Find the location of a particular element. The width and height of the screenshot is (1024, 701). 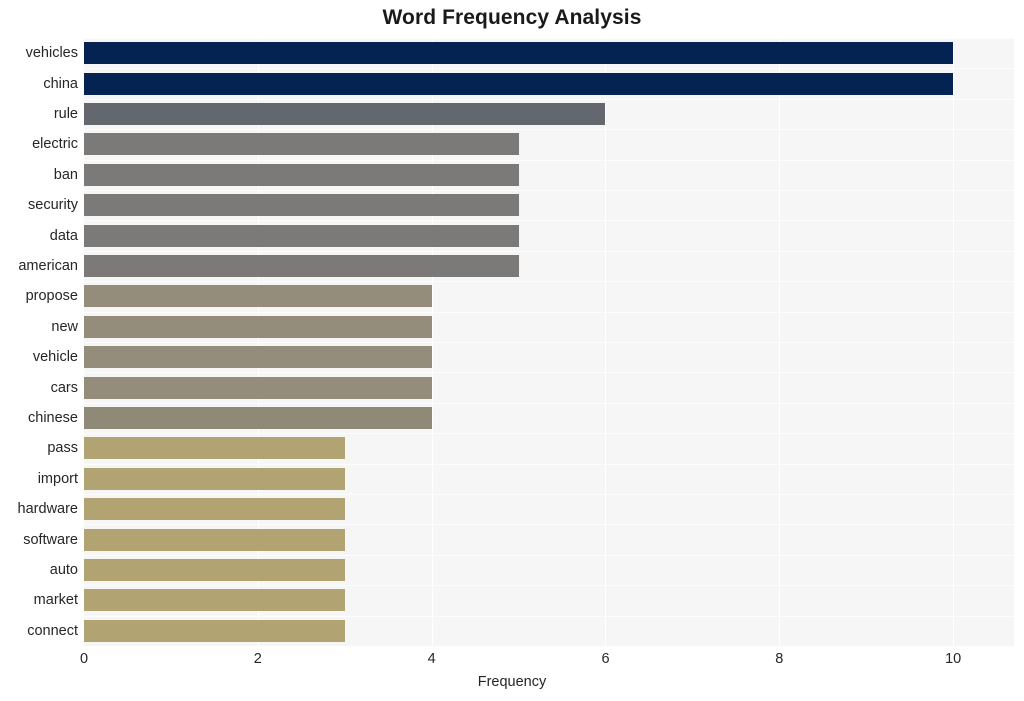

y-tick-label: market is located at coordinates (55, 600).